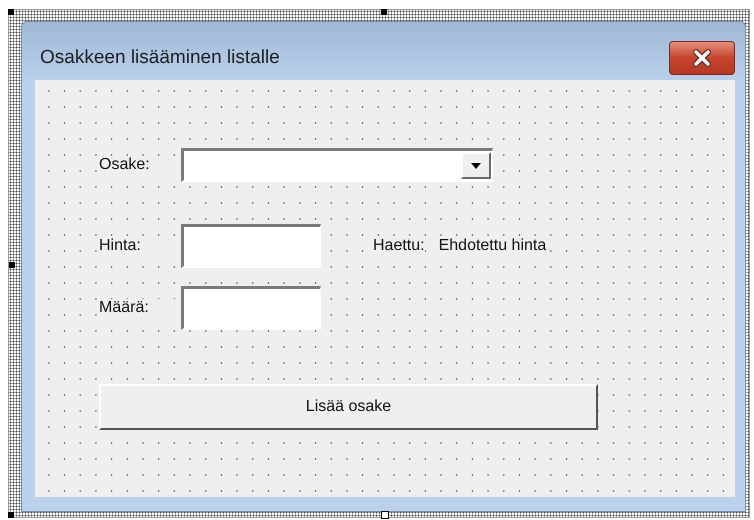 The image size is (754, 520). I want to click on caret-icon, so click(476, 165).